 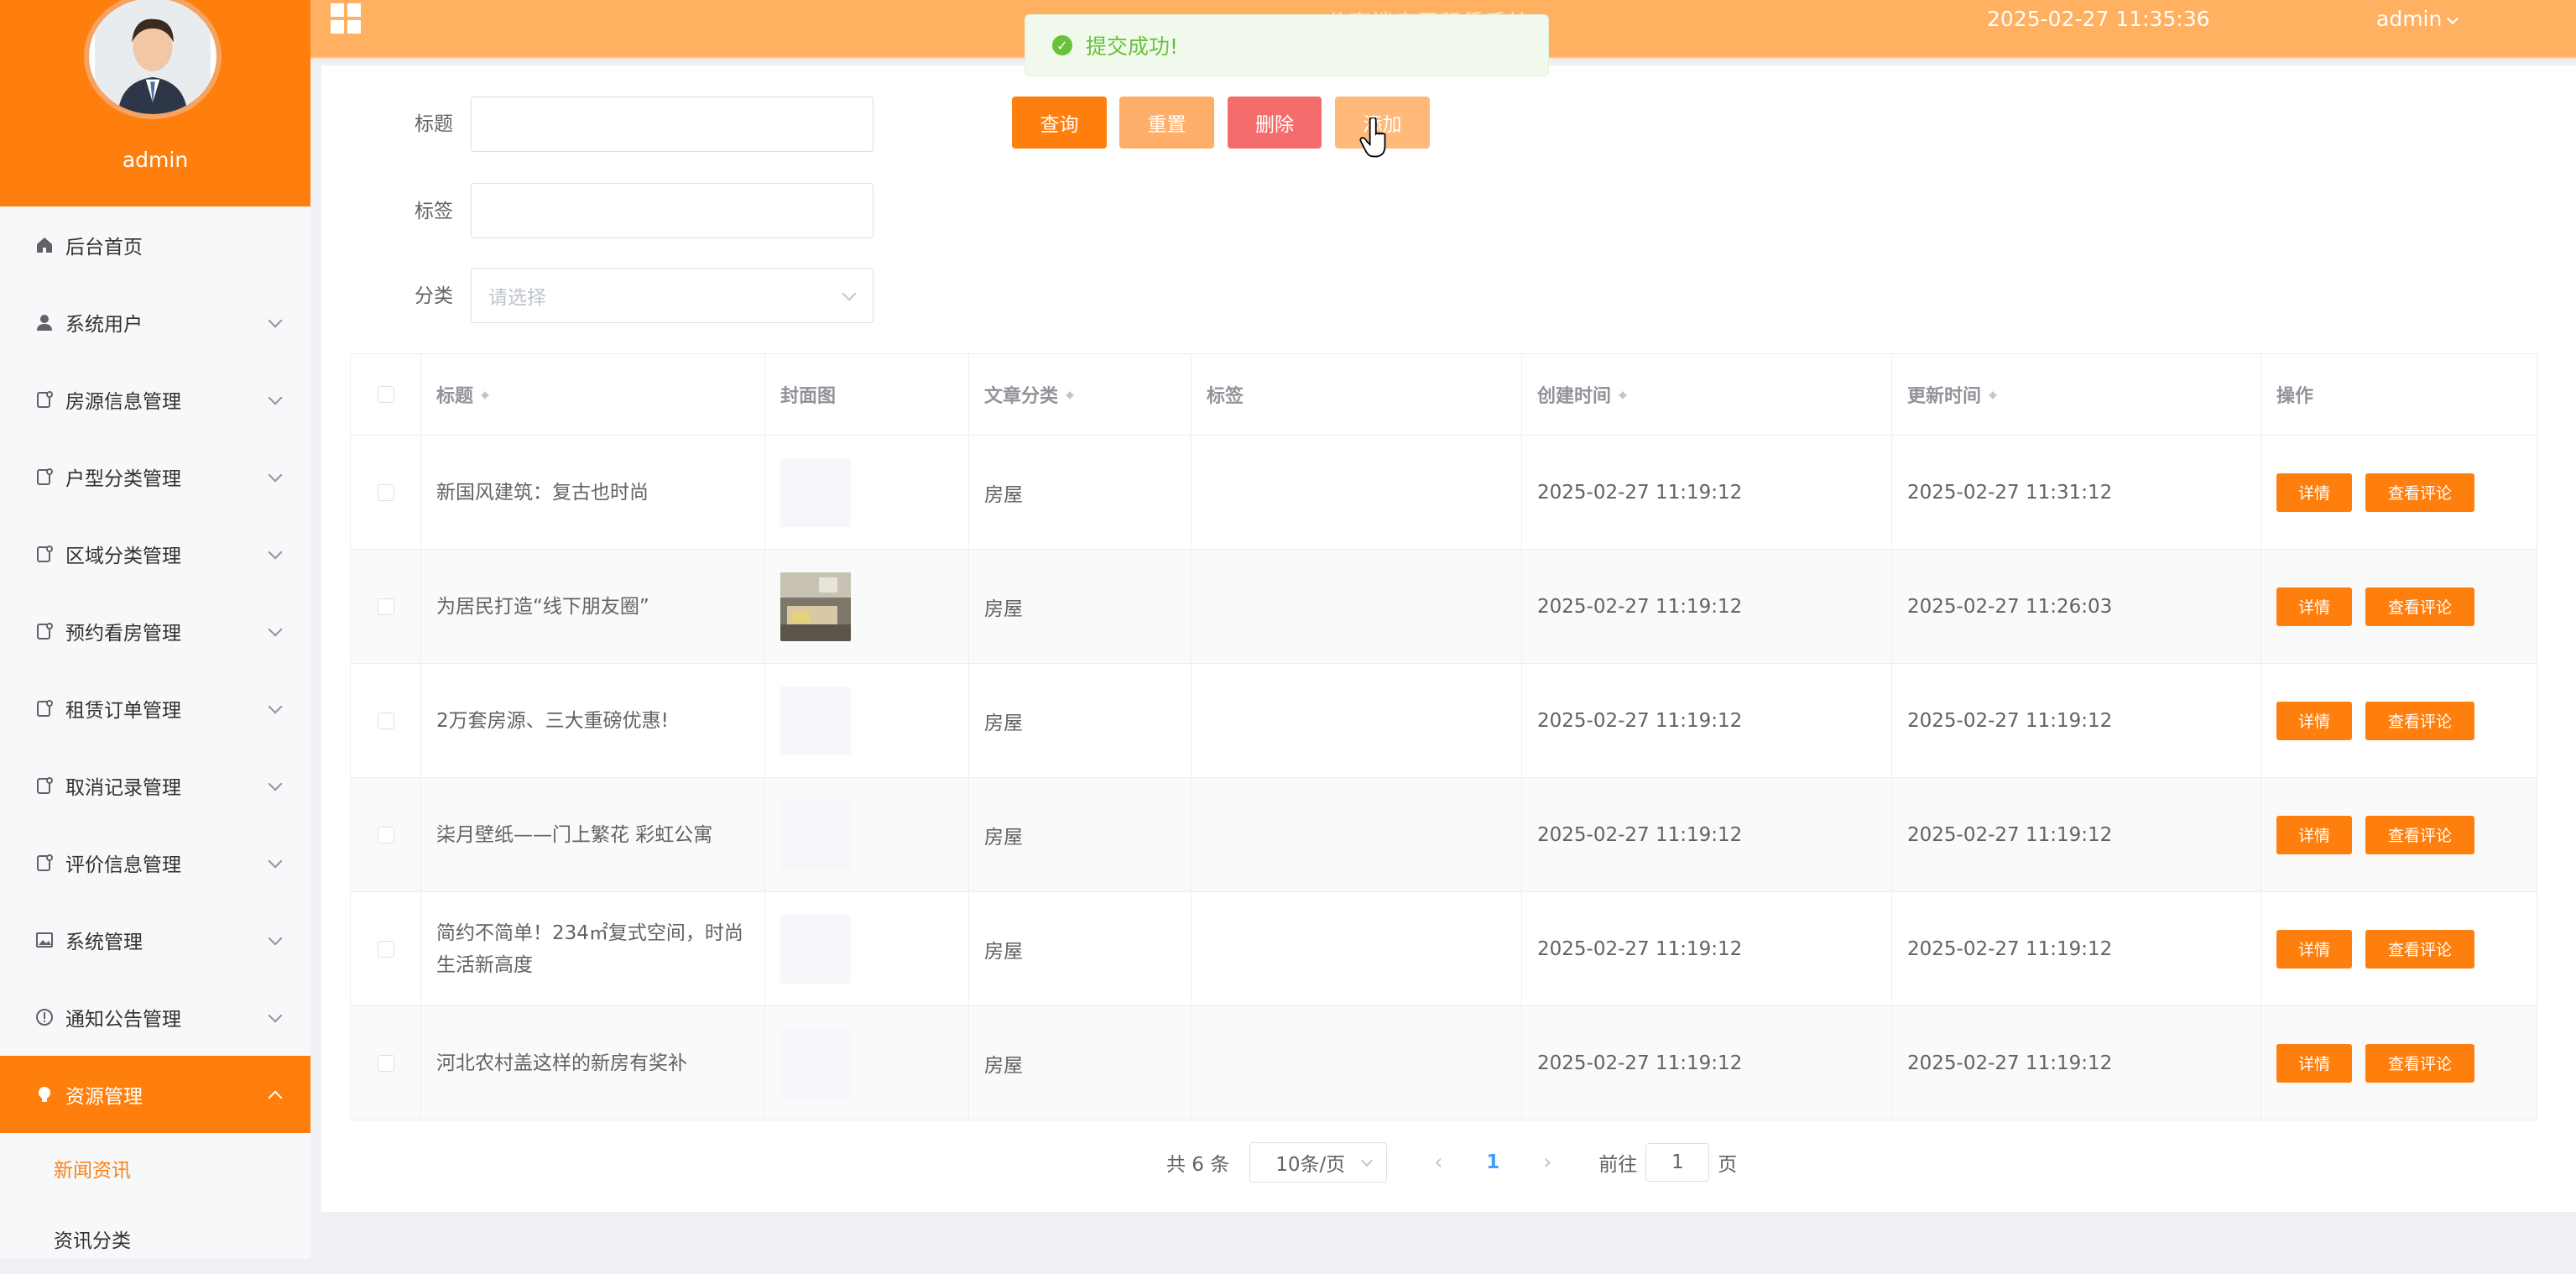 What do you see at coordinates (155, 708) in the screenshot?
I see `sidebar-item-rental-orders: 租赁订单管理` at bounding box center [155, 708].